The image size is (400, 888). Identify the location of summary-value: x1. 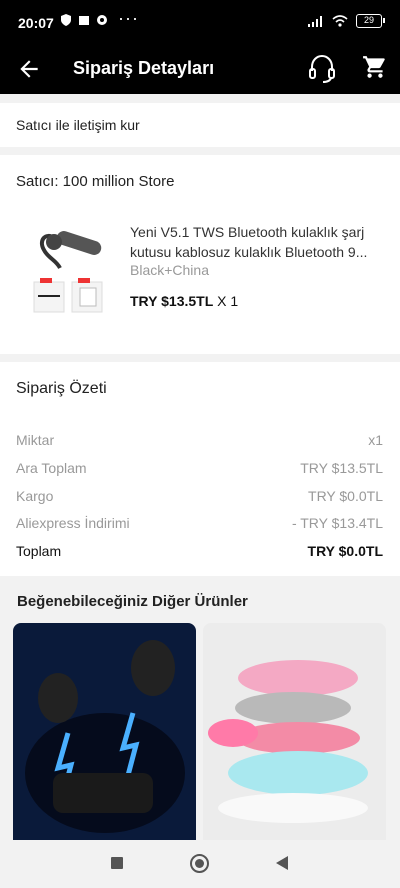
(375, 440).